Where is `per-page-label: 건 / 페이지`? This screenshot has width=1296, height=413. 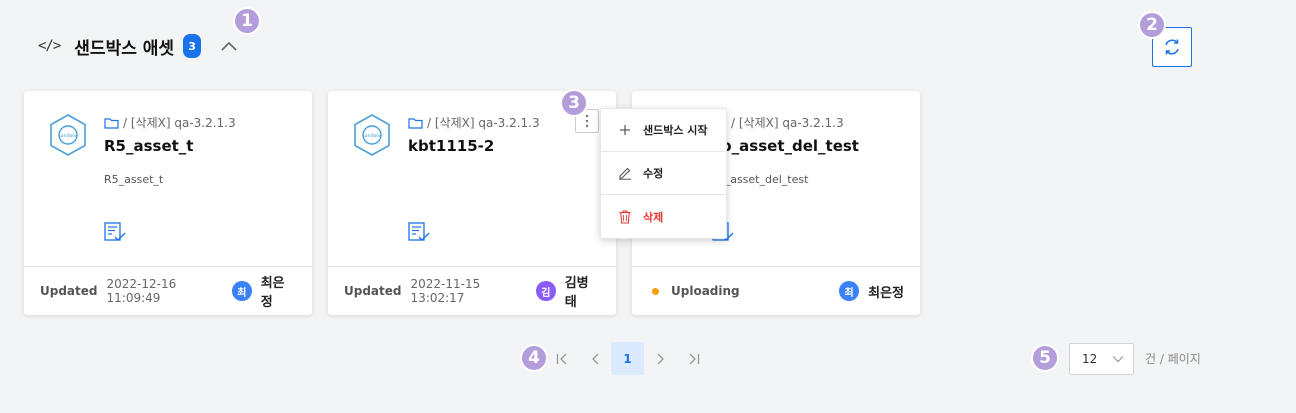 per-page-label: 건 / 페이지 is located at coordinates (1173, 359).